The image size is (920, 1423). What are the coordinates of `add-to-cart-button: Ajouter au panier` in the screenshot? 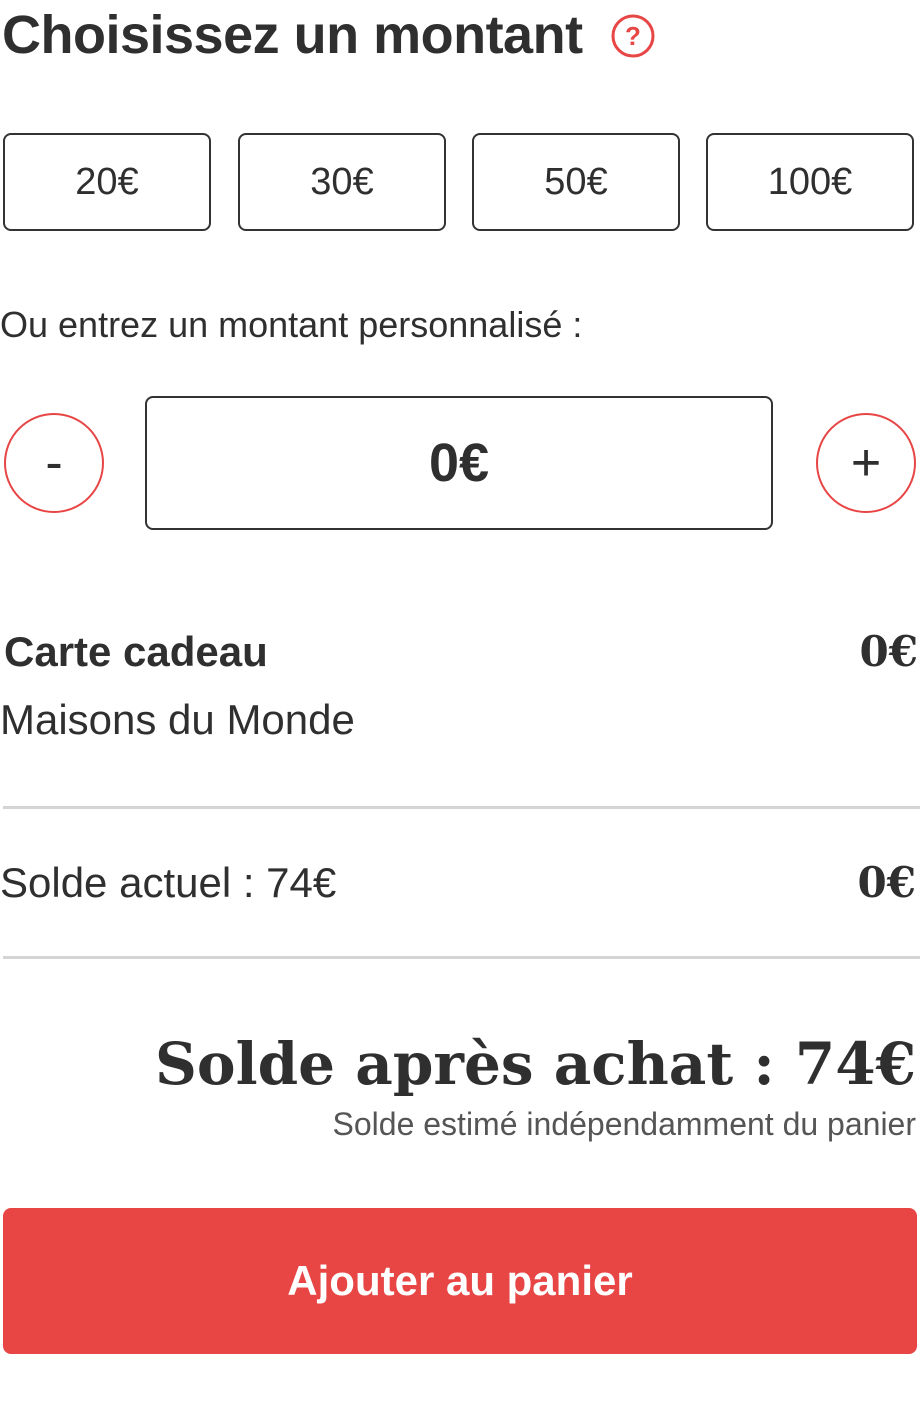 It's located at (460, 1281).